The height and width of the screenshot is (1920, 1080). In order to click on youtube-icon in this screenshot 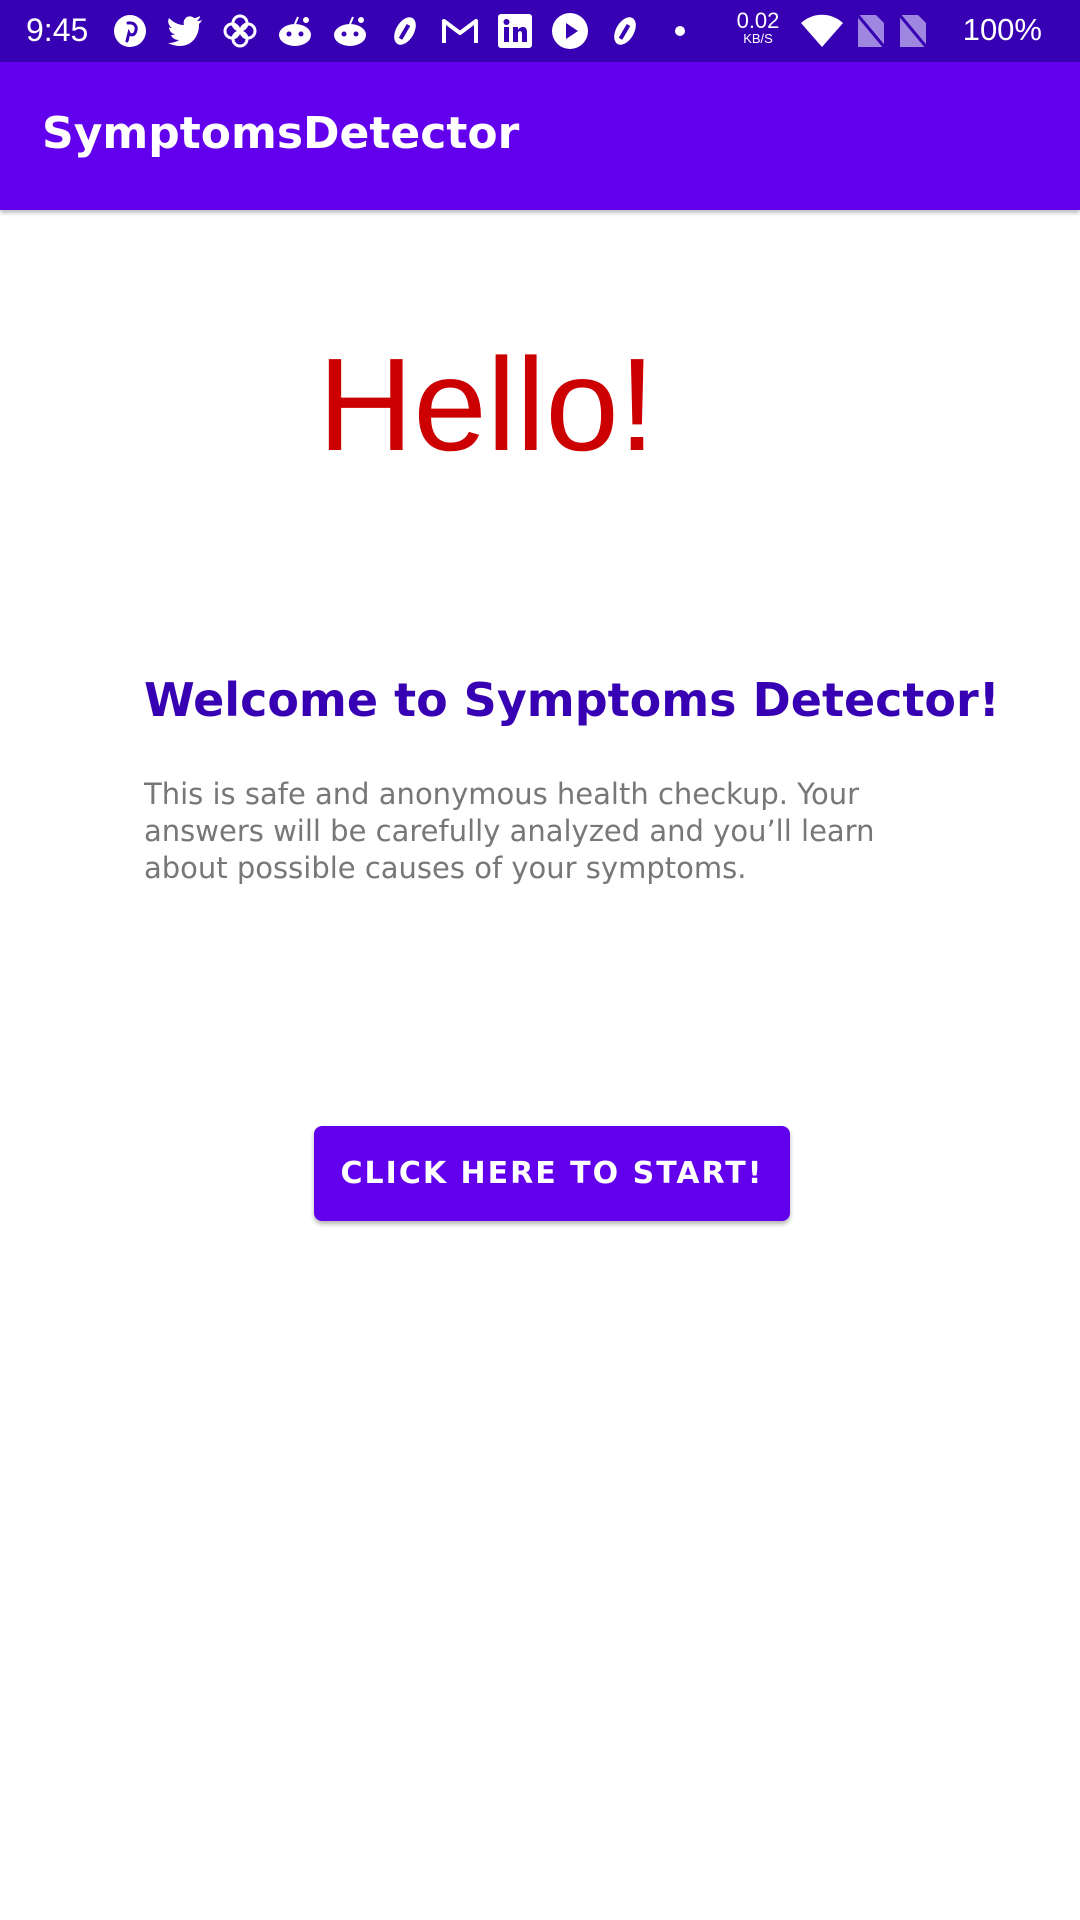, I will do `click(570, 31)`.